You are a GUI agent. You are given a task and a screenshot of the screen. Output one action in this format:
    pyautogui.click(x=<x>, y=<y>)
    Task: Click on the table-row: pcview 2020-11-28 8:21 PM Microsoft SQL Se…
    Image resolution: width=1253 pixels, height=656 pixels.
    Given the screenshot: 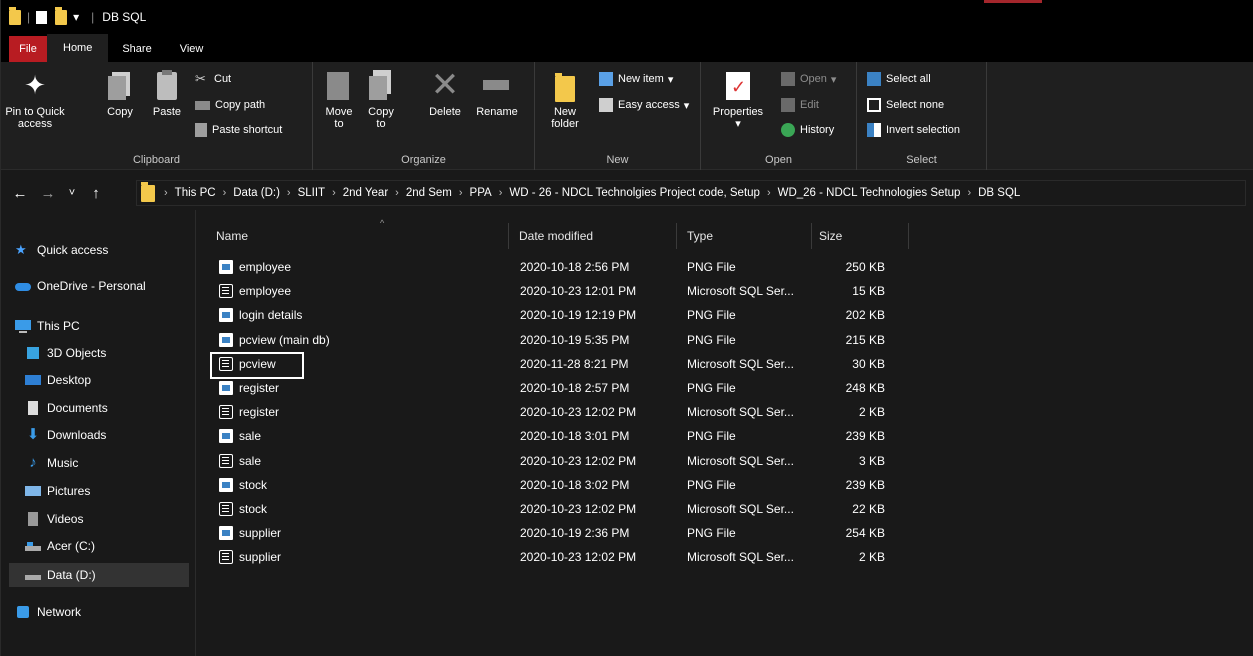 What is the action you would take?
    pyautogui.click(x=561, y=364)
    